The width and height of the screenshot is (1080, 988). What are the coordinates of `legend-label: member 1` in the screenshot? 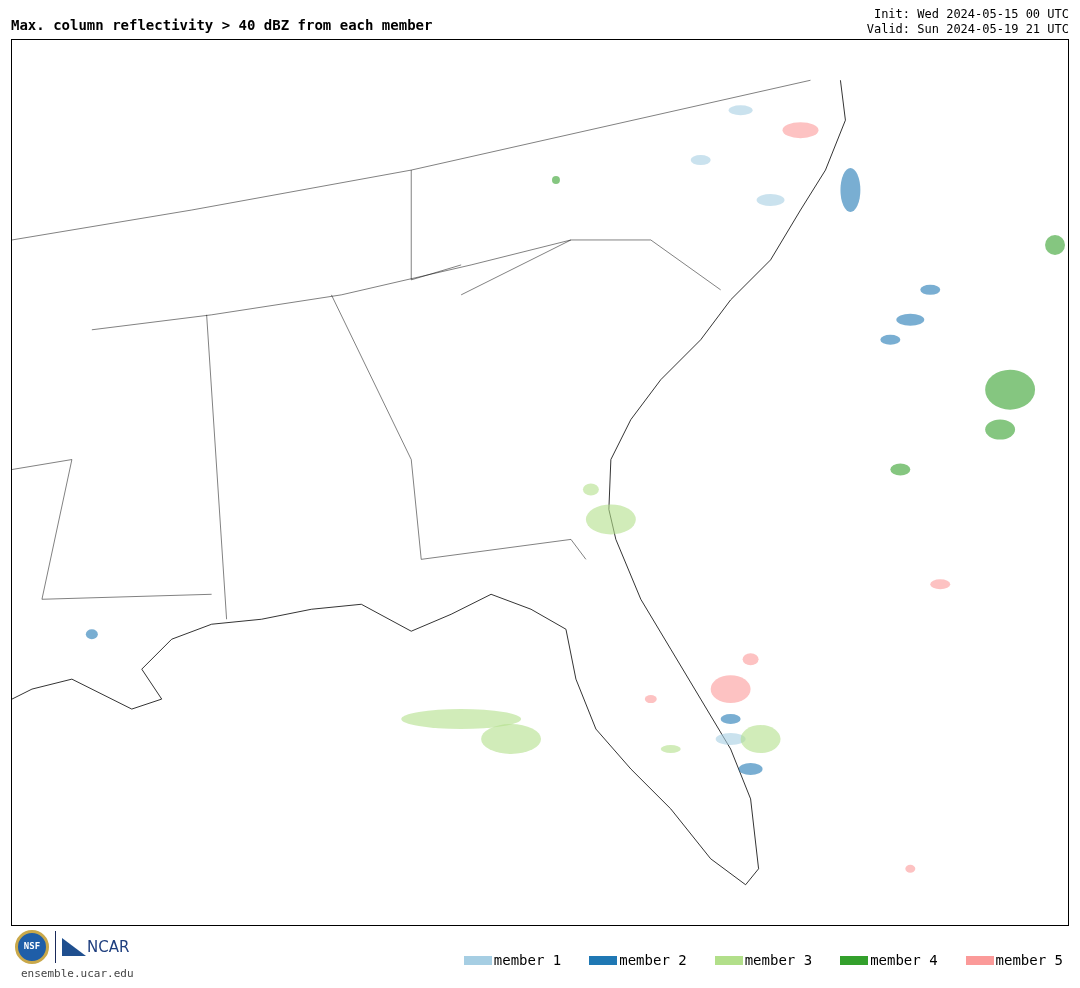 It's located at (527, 960).